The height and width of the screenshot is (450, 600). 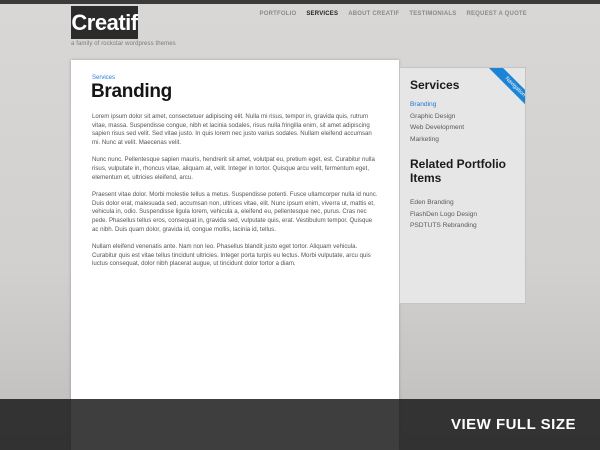 What do you see at coordinates (437, 140) in the screenshot?
I see `sidebar-item-marketing: Marketing` at bounding box center [437, 140].